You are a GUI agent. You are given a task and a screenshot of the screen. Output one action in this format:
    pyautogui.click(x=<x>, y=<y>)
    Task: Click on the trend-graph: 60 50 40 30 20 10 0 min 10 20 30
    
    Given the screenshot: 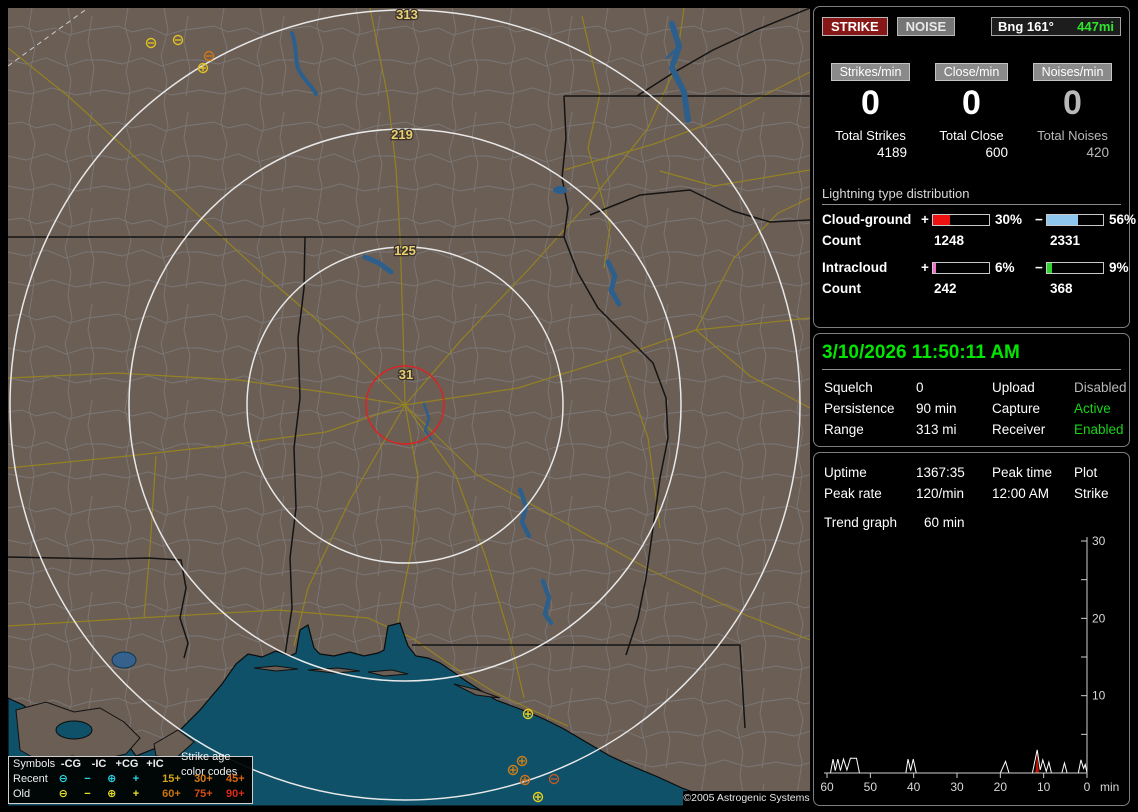 What is the action you would take?
    pyautogui.click(x=969, y=664)
    